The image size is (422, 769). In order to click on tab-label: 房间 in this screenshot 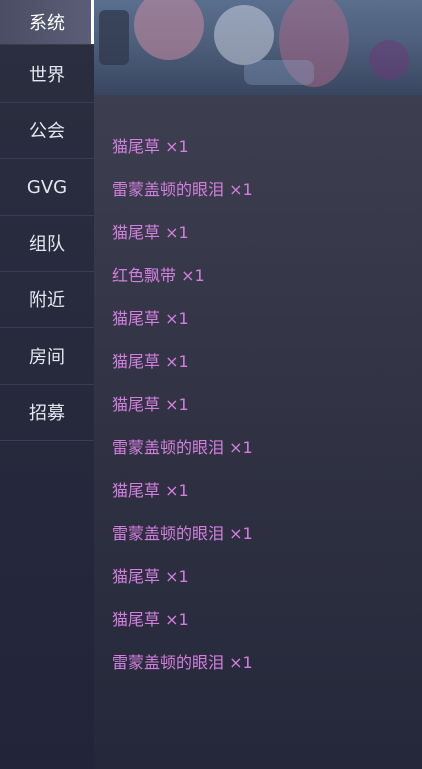, I will do `click(47, 357)`.